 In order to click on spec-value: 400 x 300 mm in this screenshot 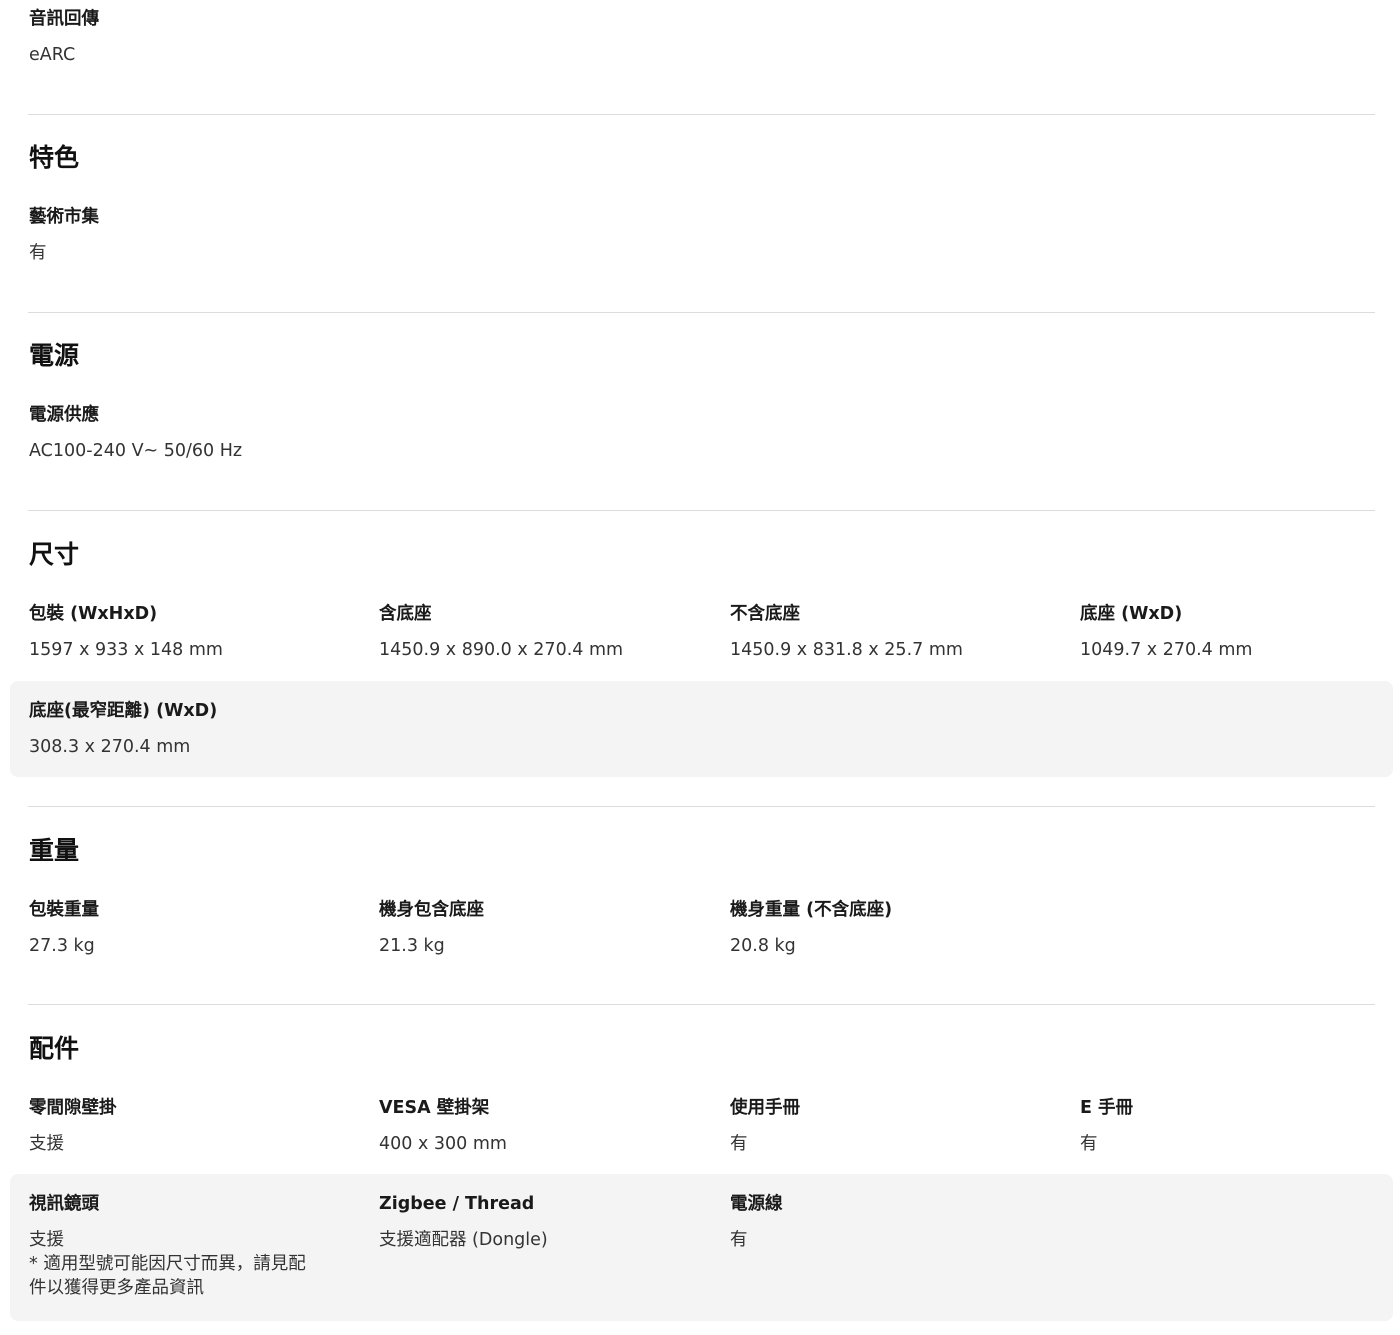, I will do `click(443, 1144)`.